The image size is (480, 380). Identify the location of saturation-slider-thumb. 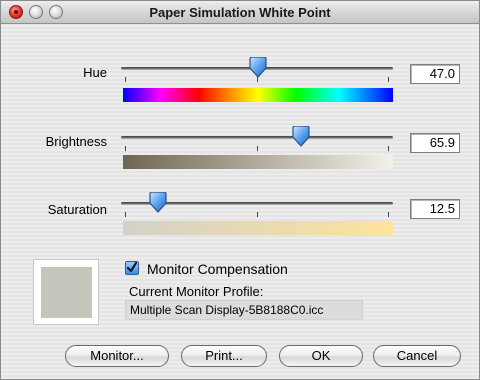
(158, 203).